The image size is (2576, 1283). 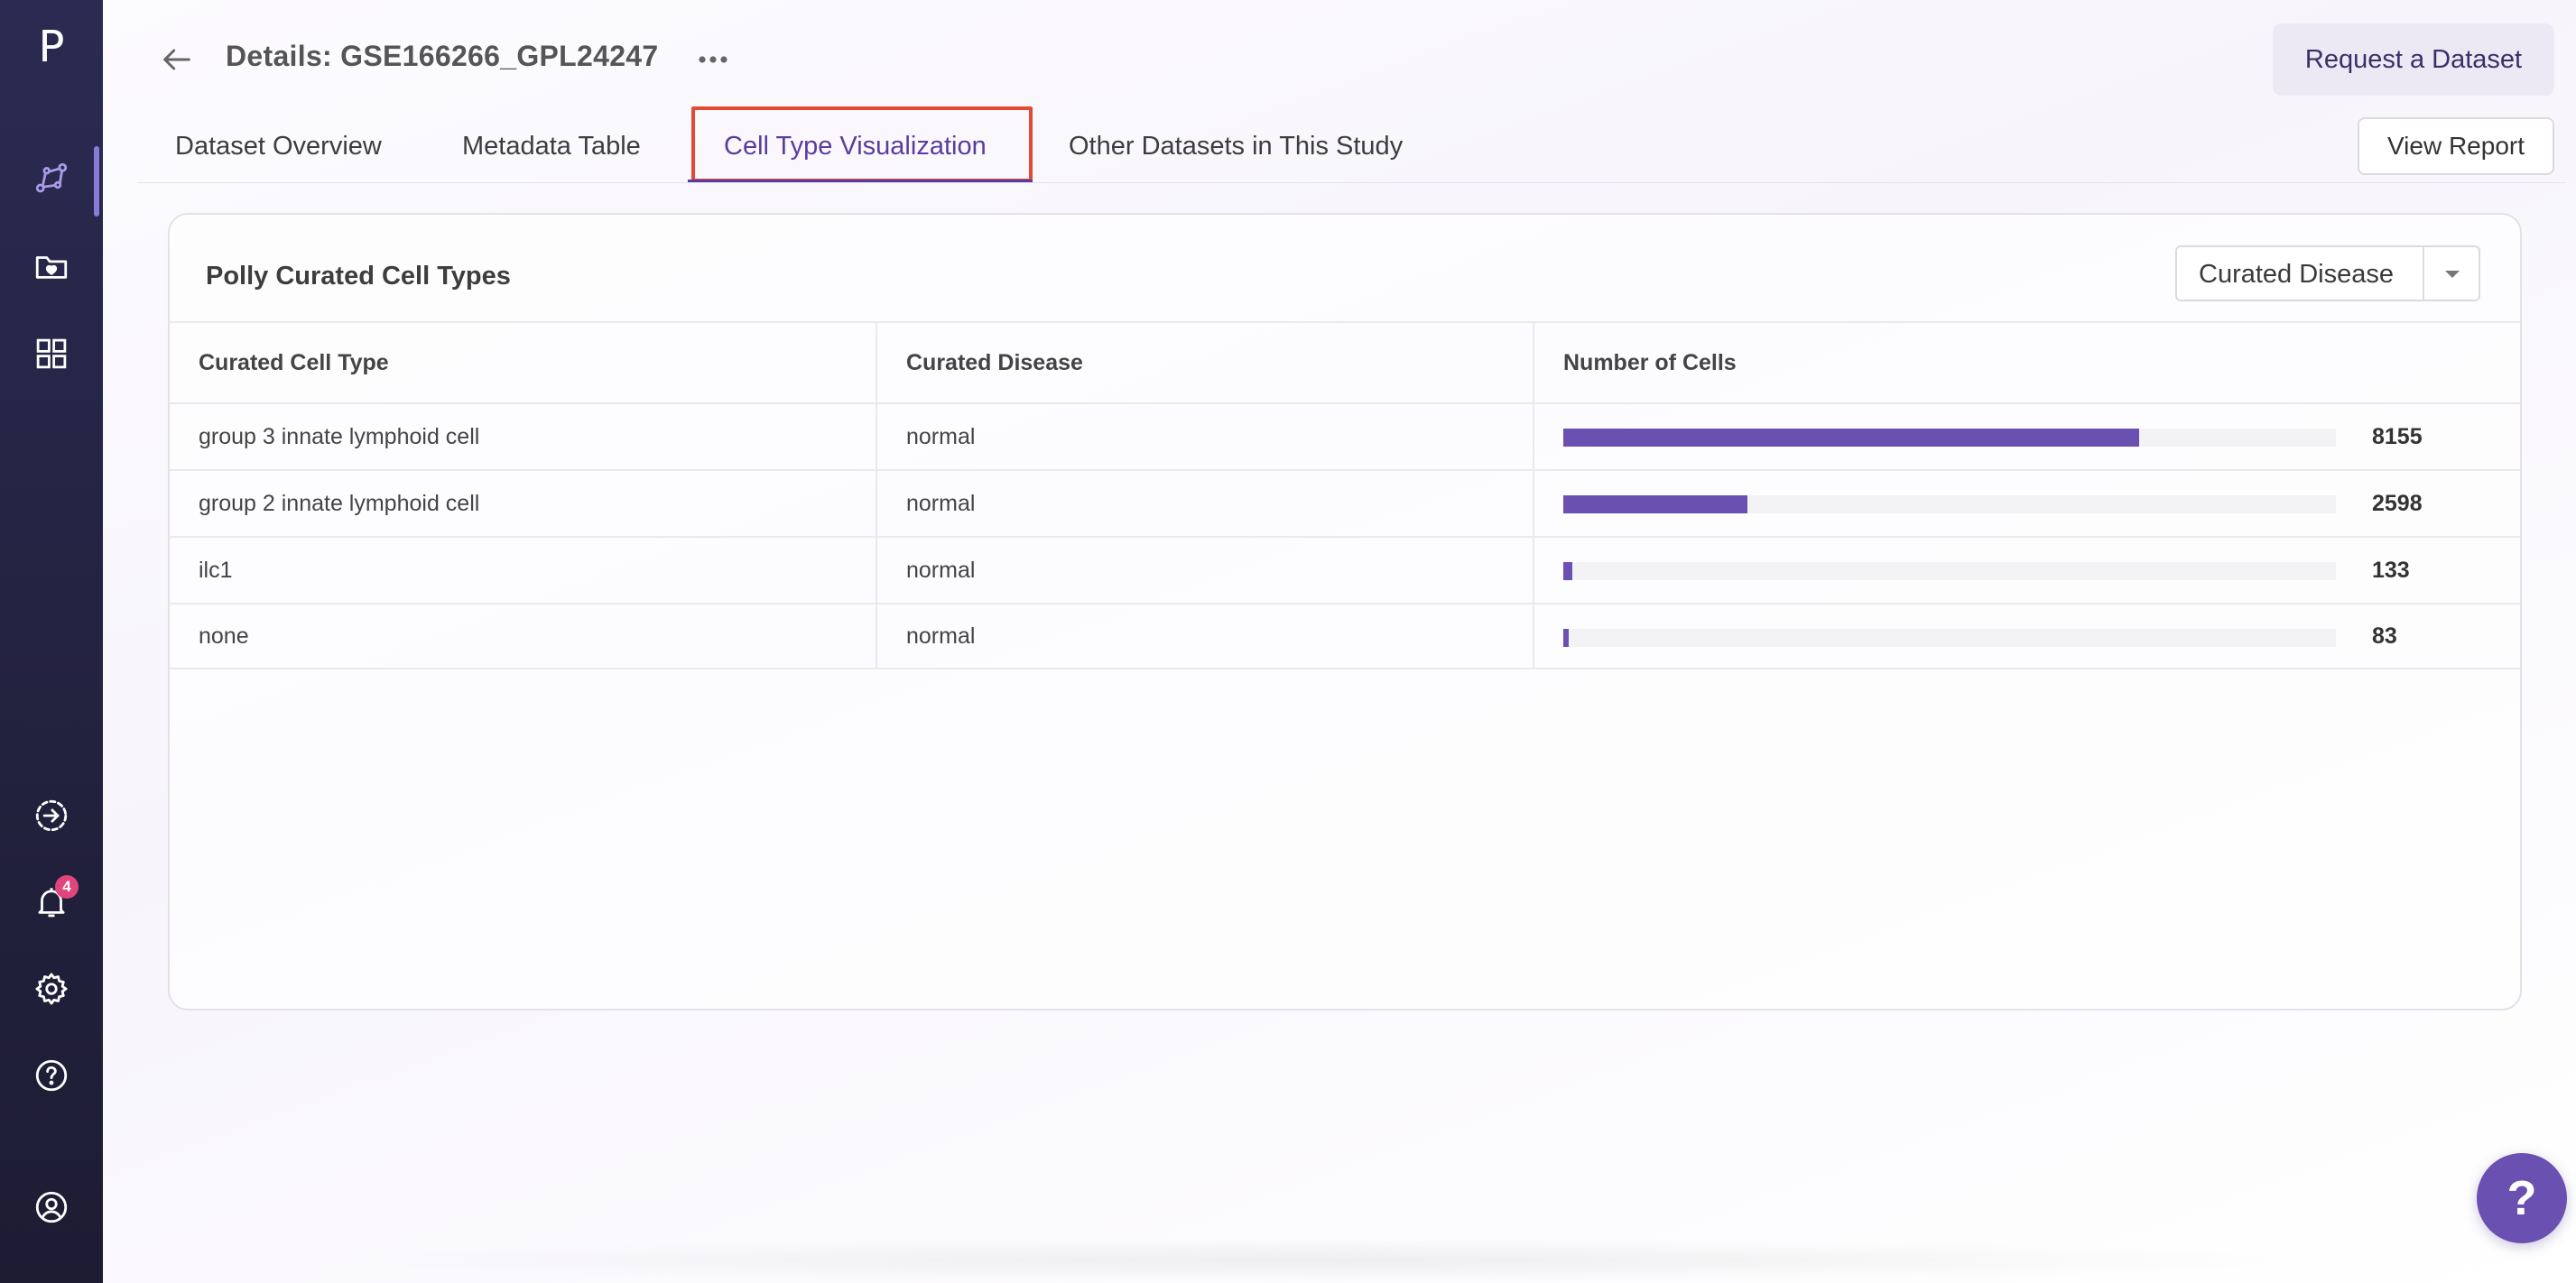 I want to click on cell-count: 133, so click(x=2027, y=571).